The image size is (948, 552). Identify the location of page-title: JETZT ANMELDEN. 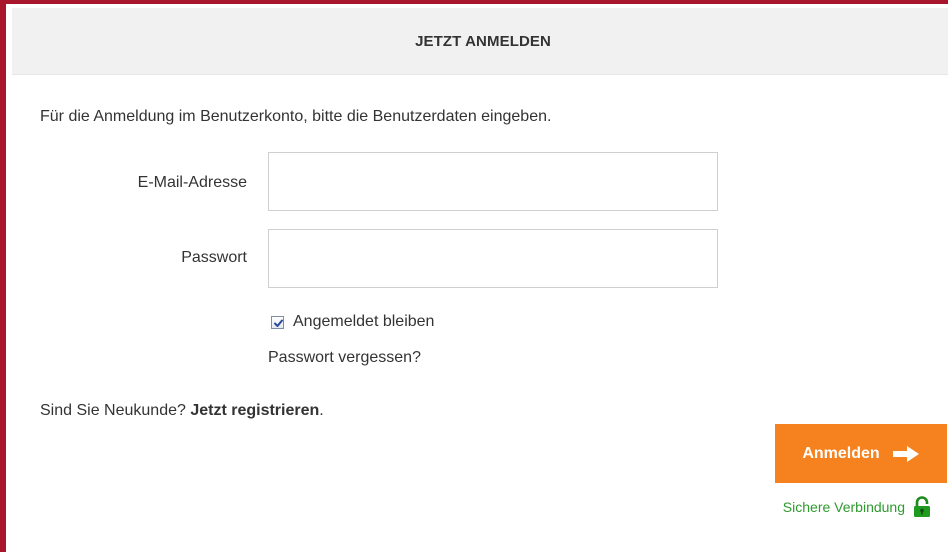
(483, 41).